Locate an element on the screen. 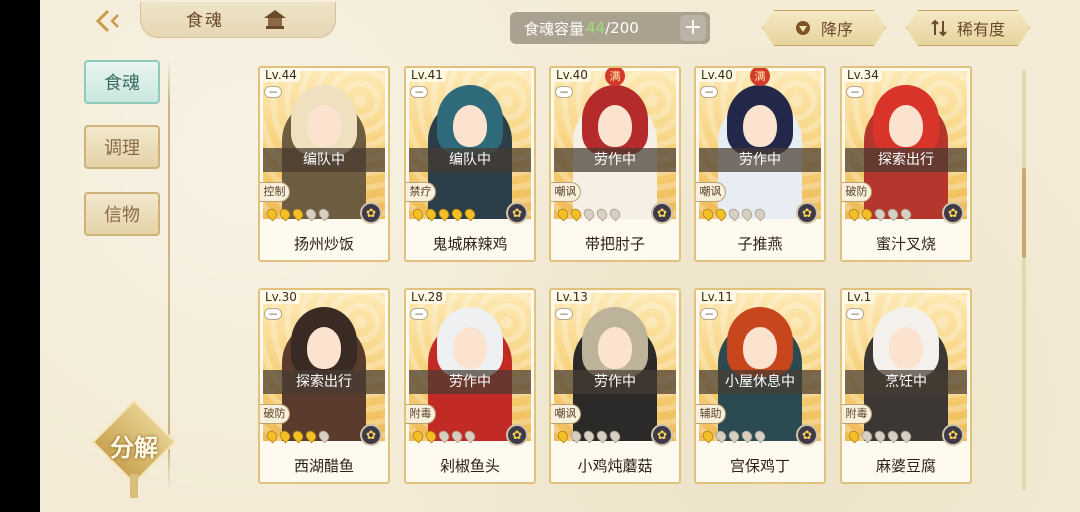 Image resolution: width=1080 pixels, height=512 pixels. scrollbar-track is located at coordinates (1024, 280).